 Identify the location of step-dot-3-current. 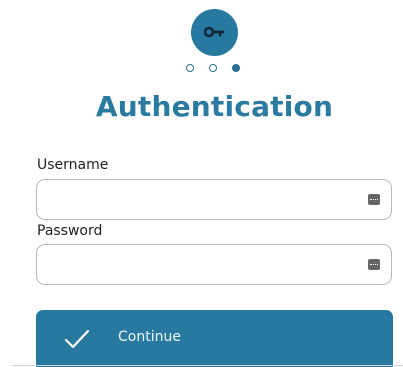
(236, 68).